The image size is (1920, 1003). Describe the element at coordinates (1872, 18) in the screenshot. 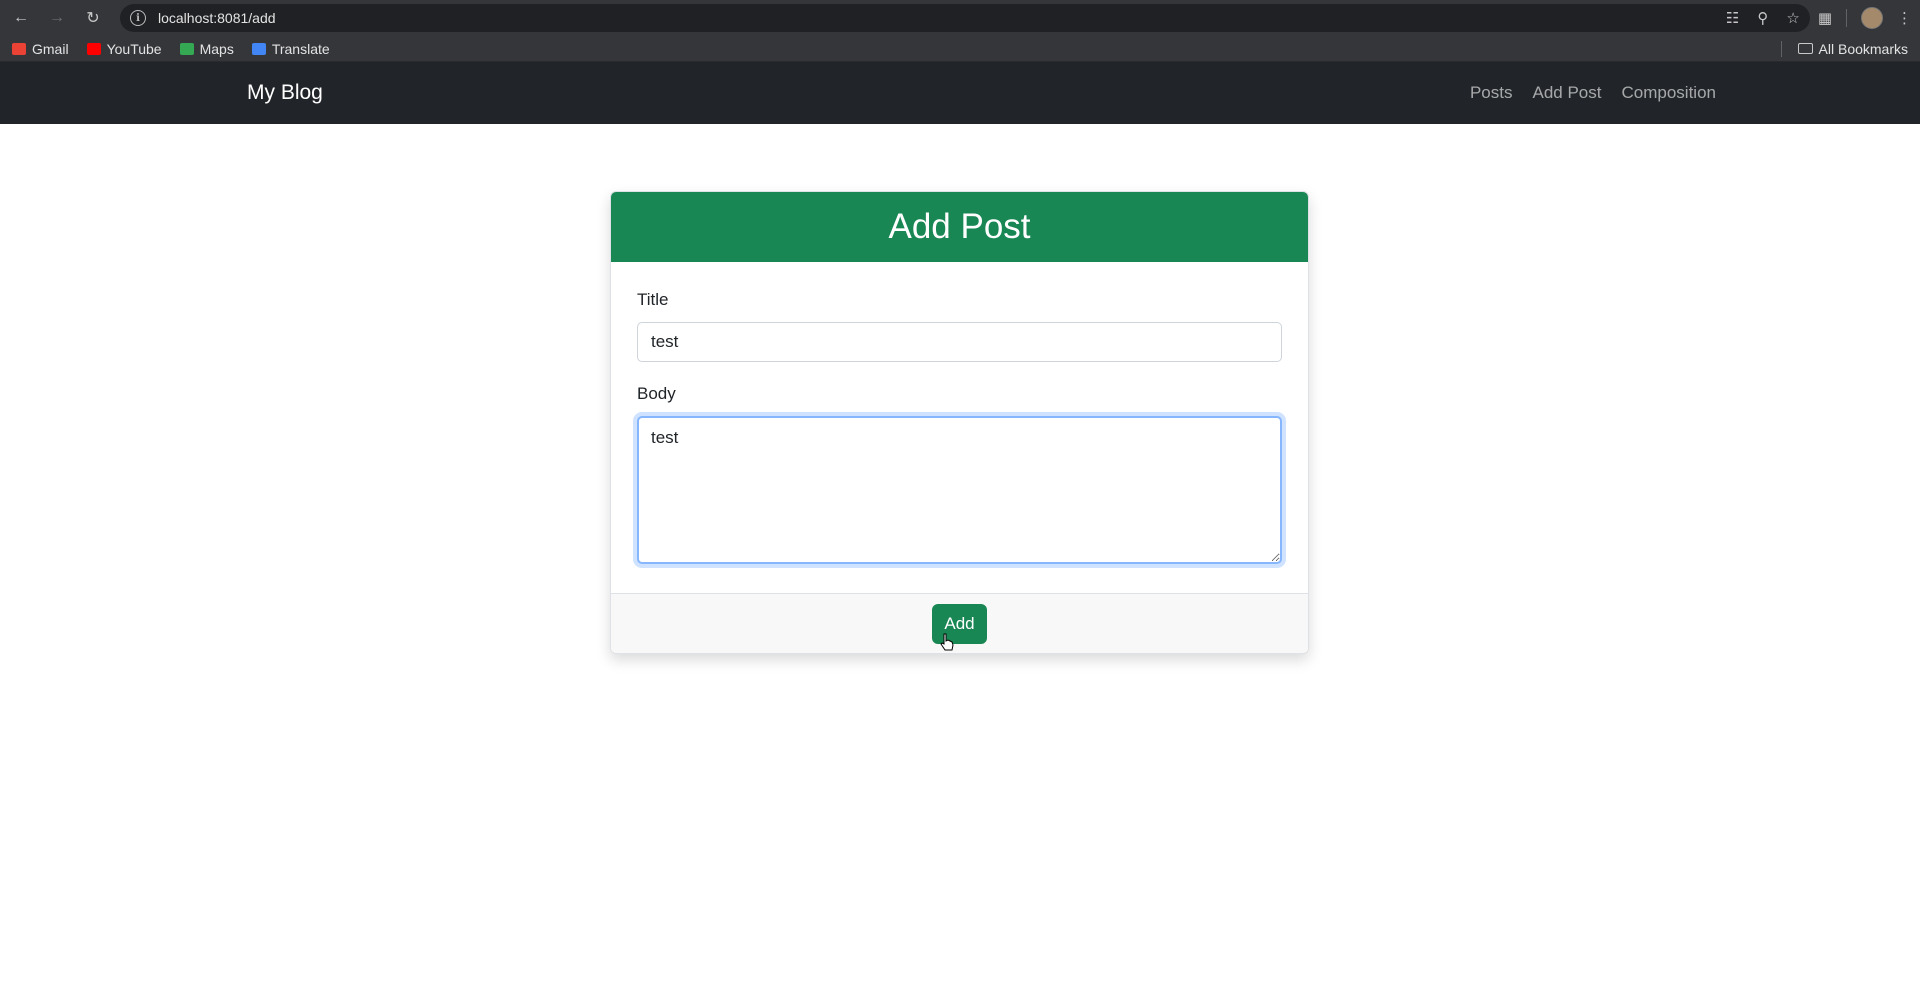

I see `profile-avatar` at that location.